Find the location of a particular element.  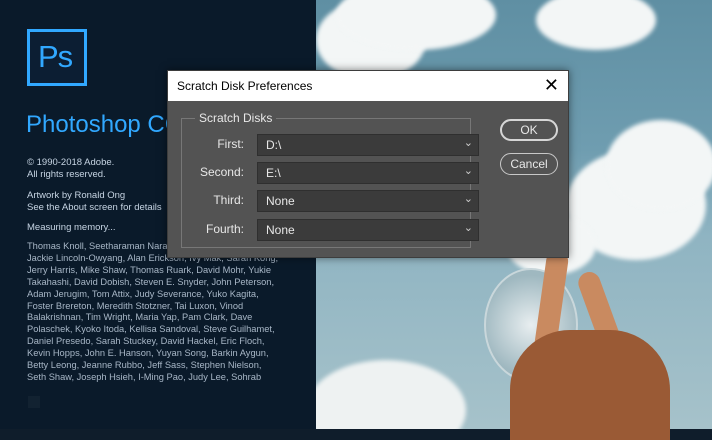

first-disk-value: D:\ is located at coordinates (274, 145).